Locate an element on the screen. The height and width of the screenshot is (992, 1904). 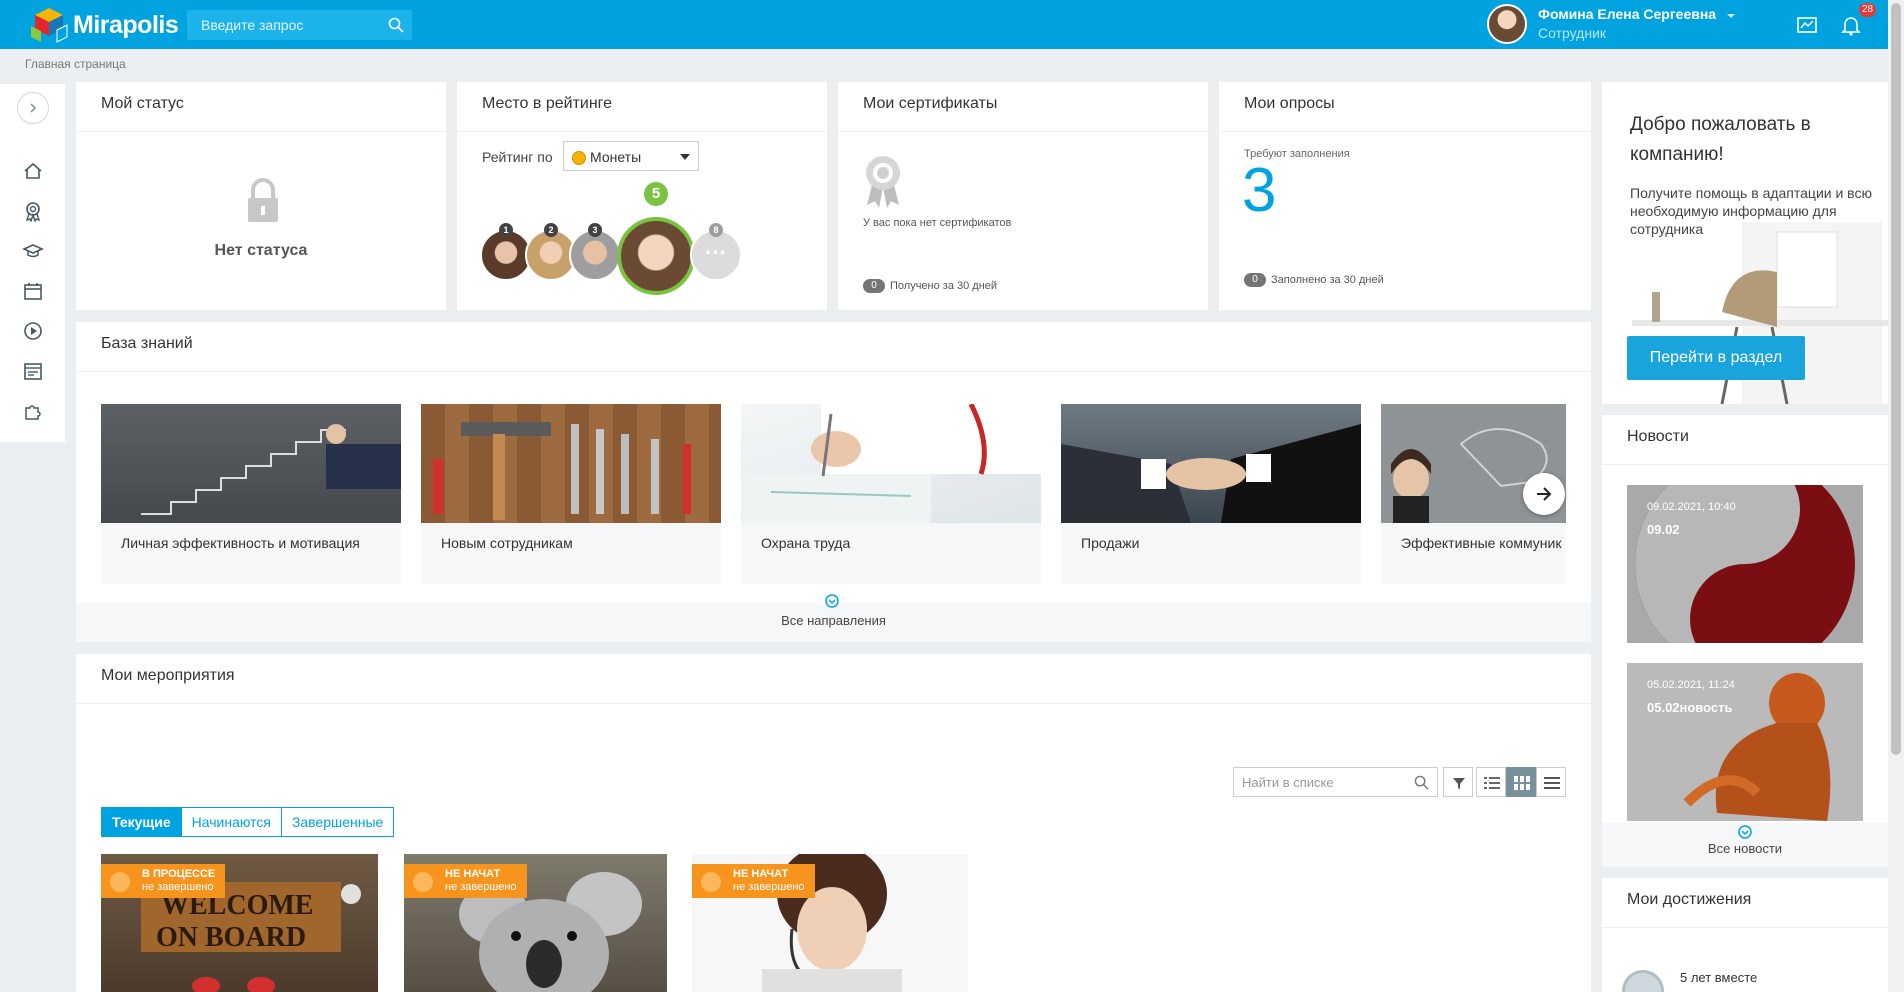
rating-place-badge: 3 is located at coordinates (595, 230).